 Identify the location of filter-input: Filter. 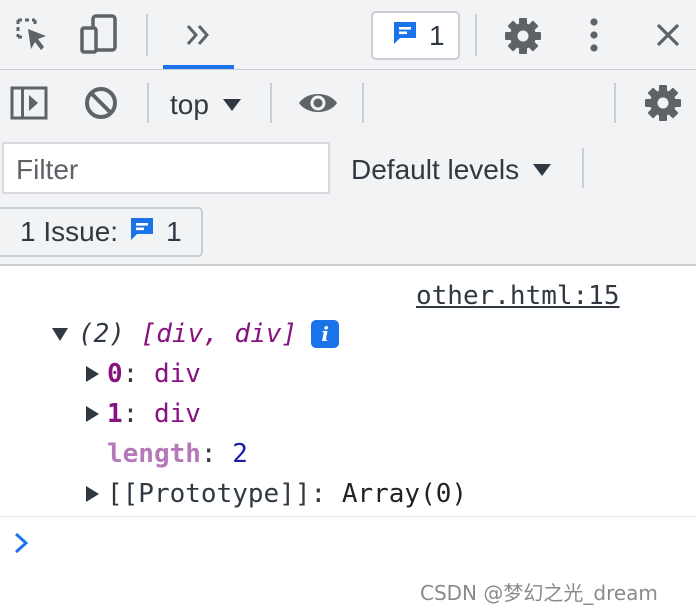
(166, 168).